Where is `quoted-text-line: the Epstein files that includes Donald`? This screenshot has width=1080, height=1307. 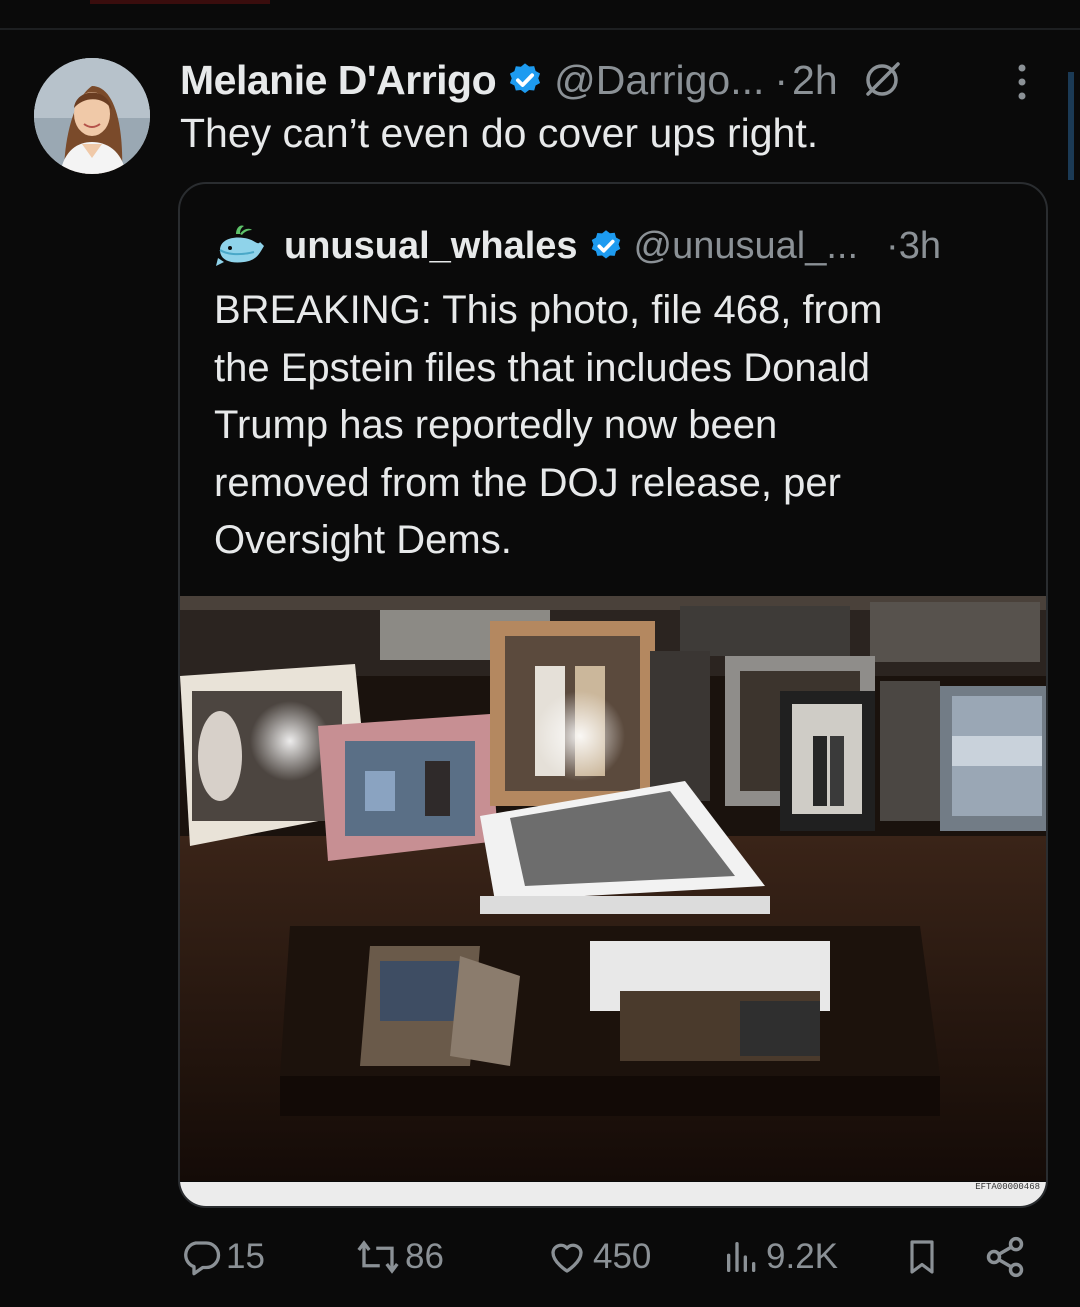 quoted-text-line: the Epstein files that includes Donald is located at coordinates (542, 367).